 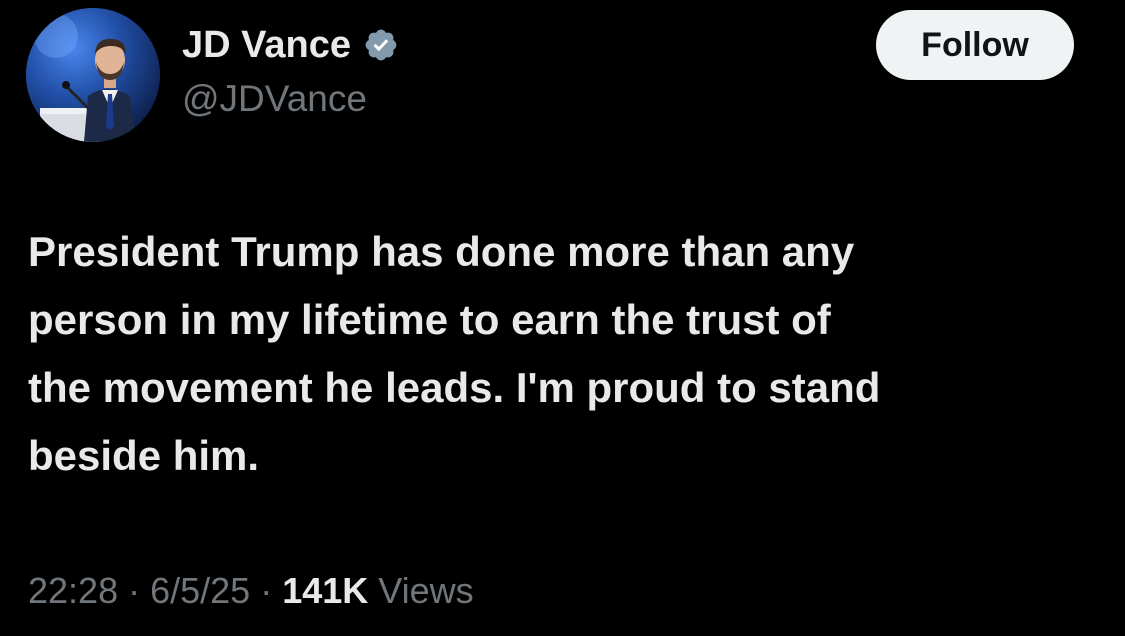 What do you see at coordinates (266, 45) in the screenshot?
I see `display-name: JD Vance` at bounding box center [266, 45].